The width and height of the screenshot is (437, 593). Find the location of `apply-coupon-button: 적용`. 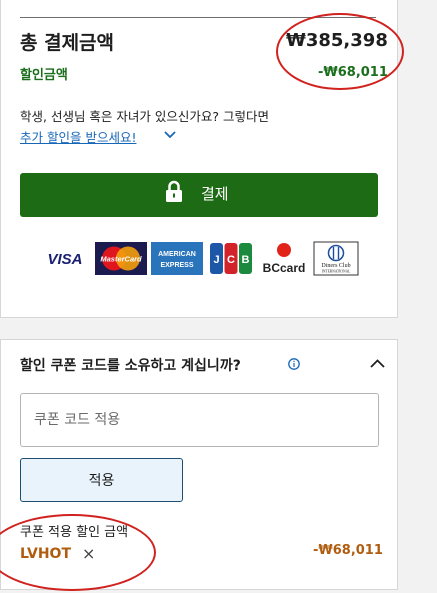

apply-coupon-button: 적용 is located at coordinates (101, 480).